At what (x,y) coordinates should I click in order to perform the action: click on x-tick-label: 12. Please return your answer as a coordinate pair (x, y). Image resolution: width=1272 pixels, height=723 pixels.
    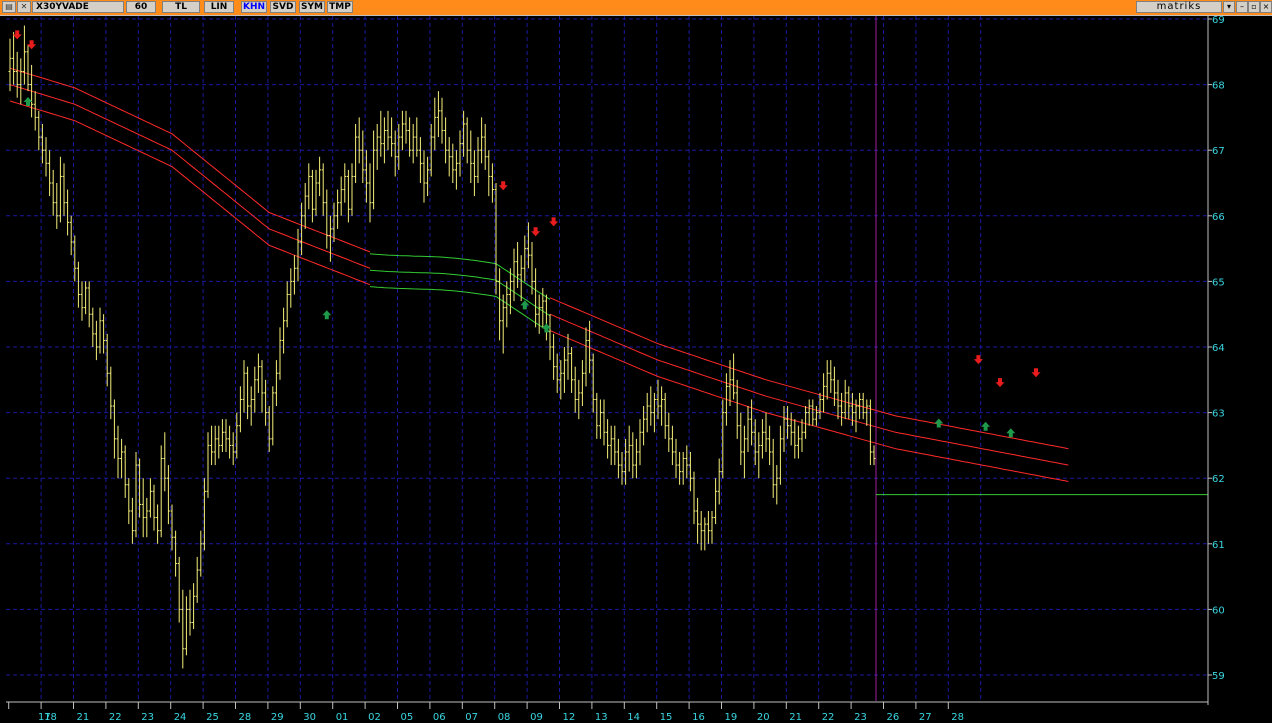
    Looking at the image, I should click on (569, 717).